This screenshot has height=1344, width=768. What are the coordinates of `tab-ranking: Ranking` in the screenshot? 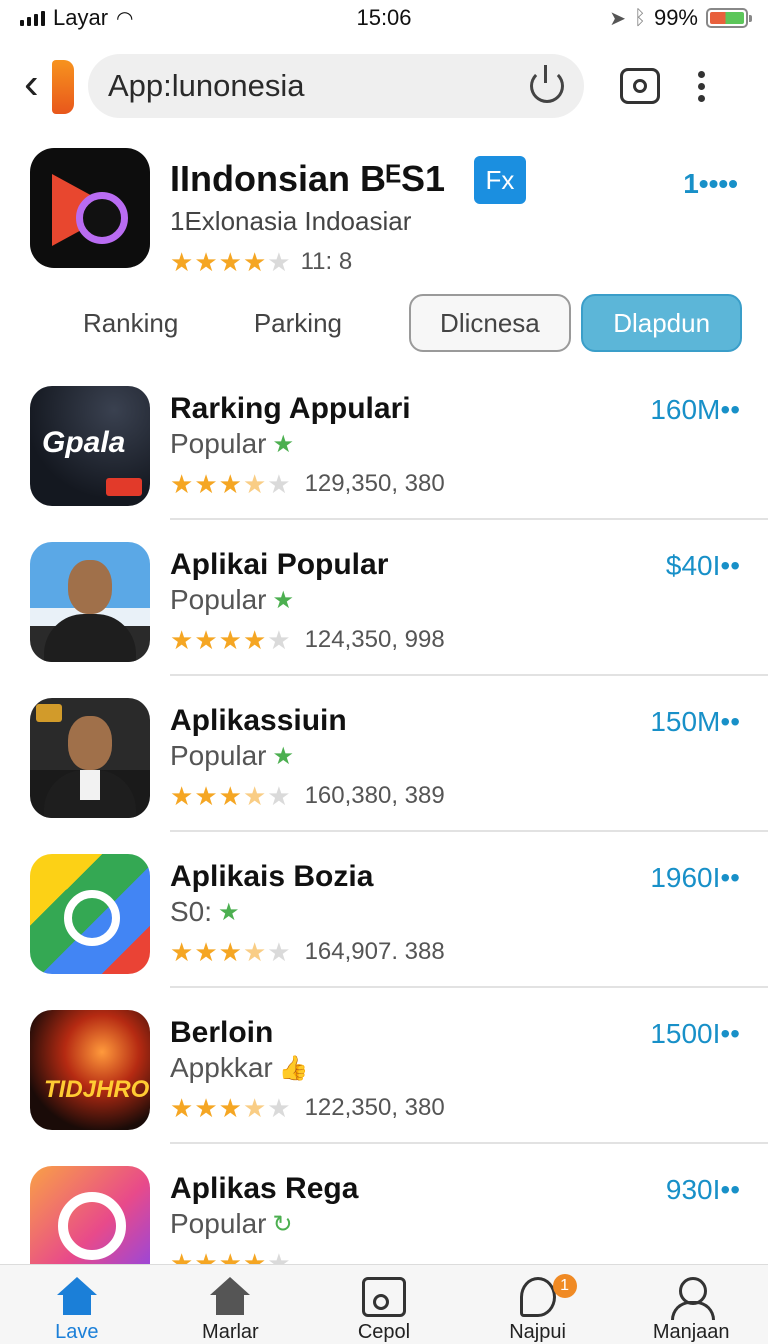 It's located at (130, 323).